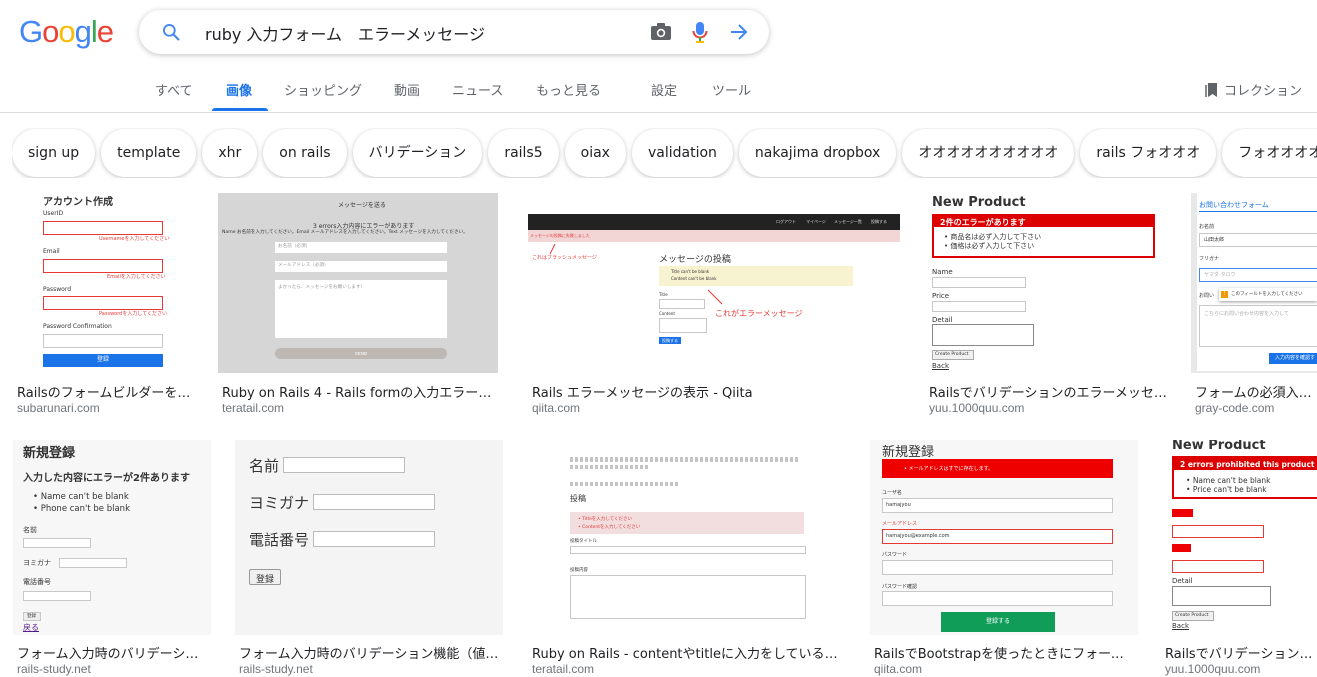  What do you see at coordinates (106, 478) in the screenshot?
I see `thumb-error: 入力した内容にエラーが2件あります` at bounding box center [106, 478].